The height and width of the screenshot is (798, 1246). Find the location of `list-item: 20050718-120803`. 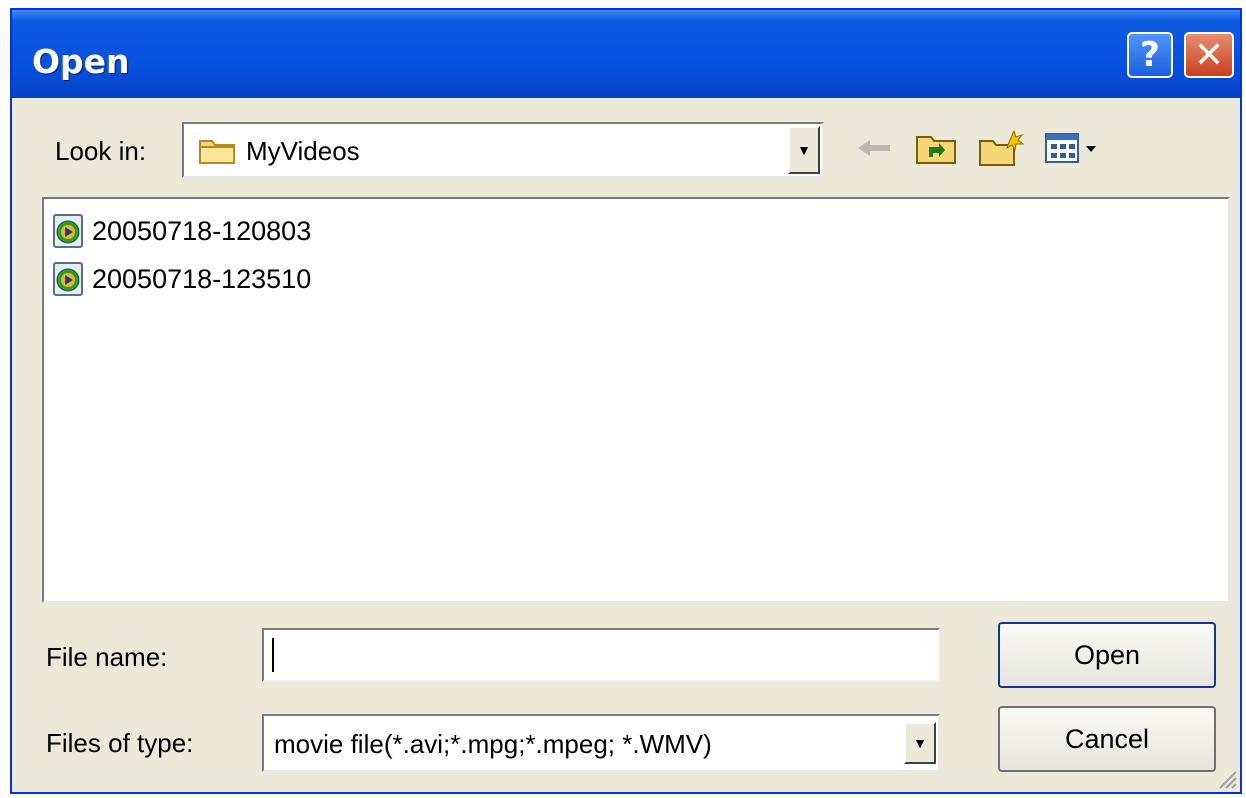

list-item: 20050718-120803 is located at coordinates (180, 231).